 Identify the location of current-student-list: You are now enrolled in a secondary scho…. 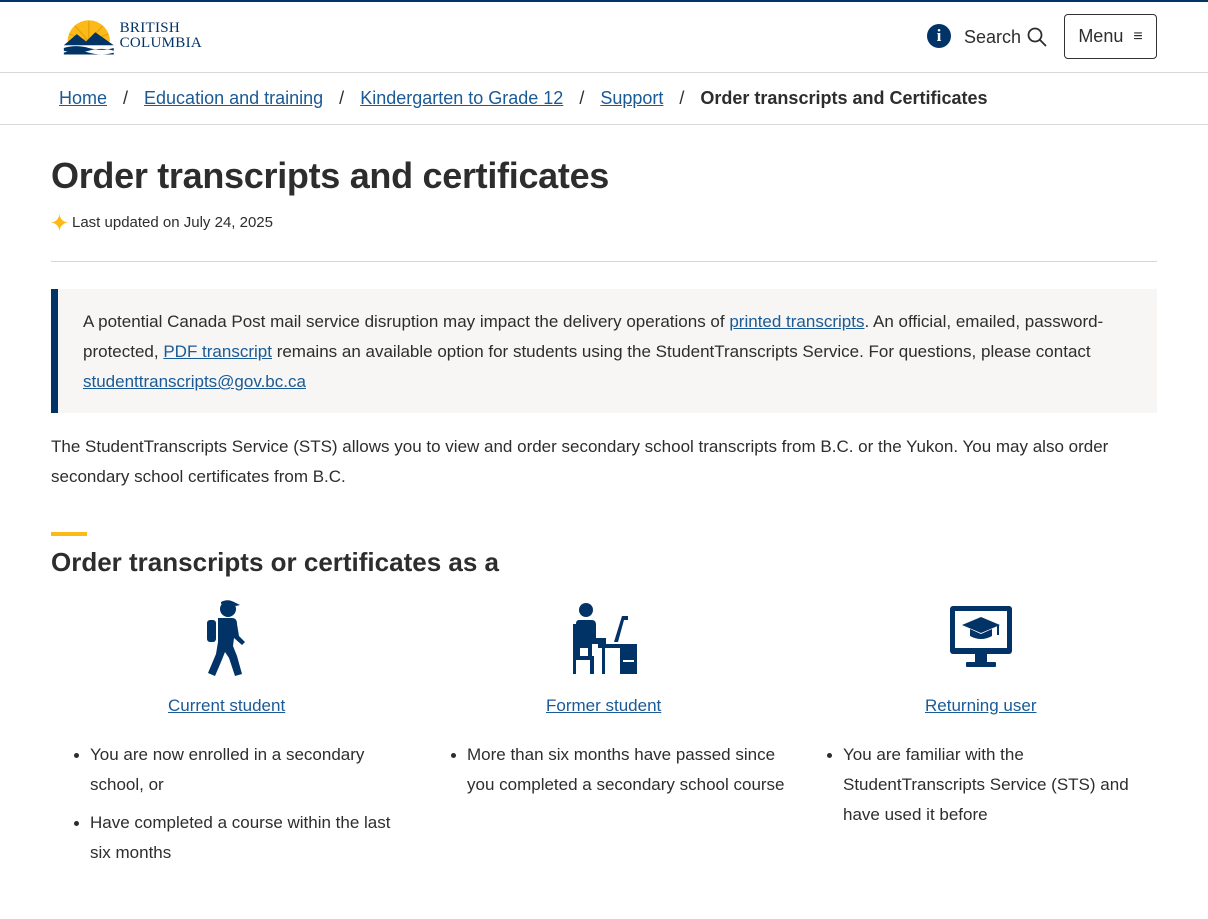
(223, 808).